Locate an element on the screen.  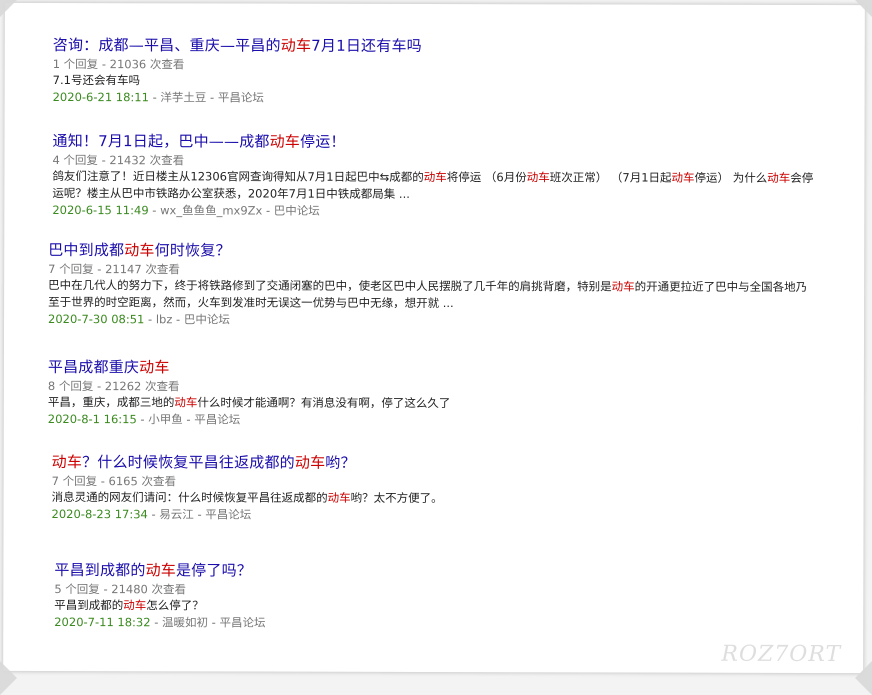
text-segment: 平昌成都重庆 is located at coordinates (93, 367).